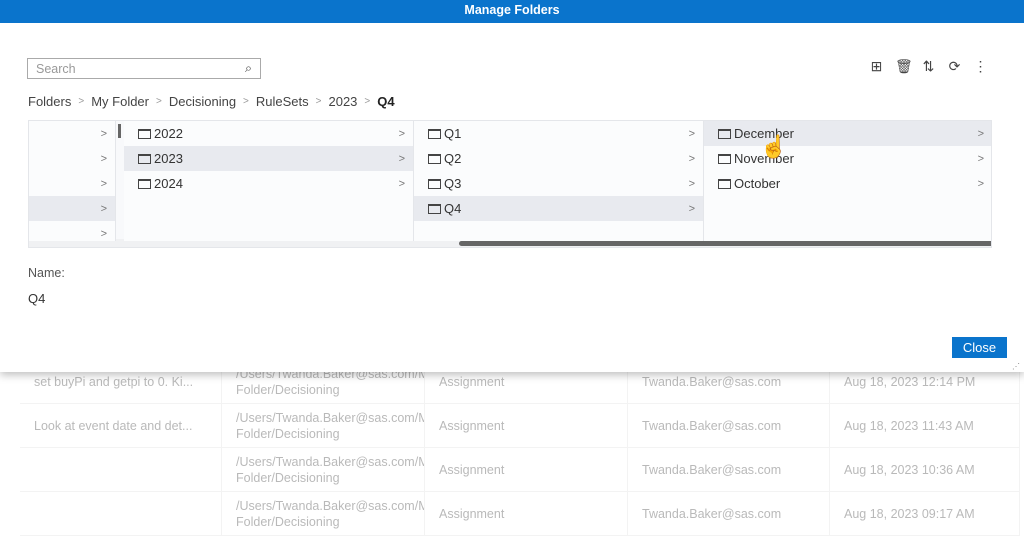 Image resolution: width=1024 pixels, height=536 pixels. Describe the element at coordinates (37, 298) in the screenshot. I see `name-value: Q4` at that location.